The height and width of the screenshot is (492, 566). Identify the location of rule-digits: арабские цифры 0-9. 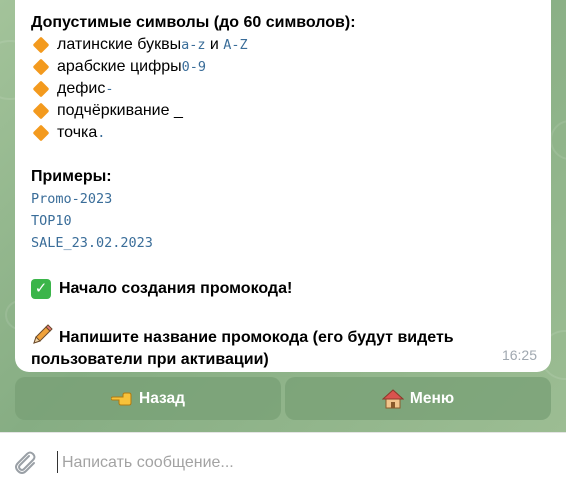
(283, 67).